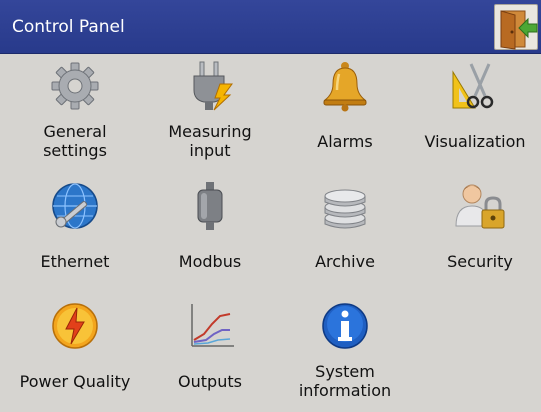 The height and width of the screenshot is (412, 541). What do you see at coordinates (210, 233) in the screenshot?
I see `tile-modbus: Modbus` at bounding box center [210, 233].